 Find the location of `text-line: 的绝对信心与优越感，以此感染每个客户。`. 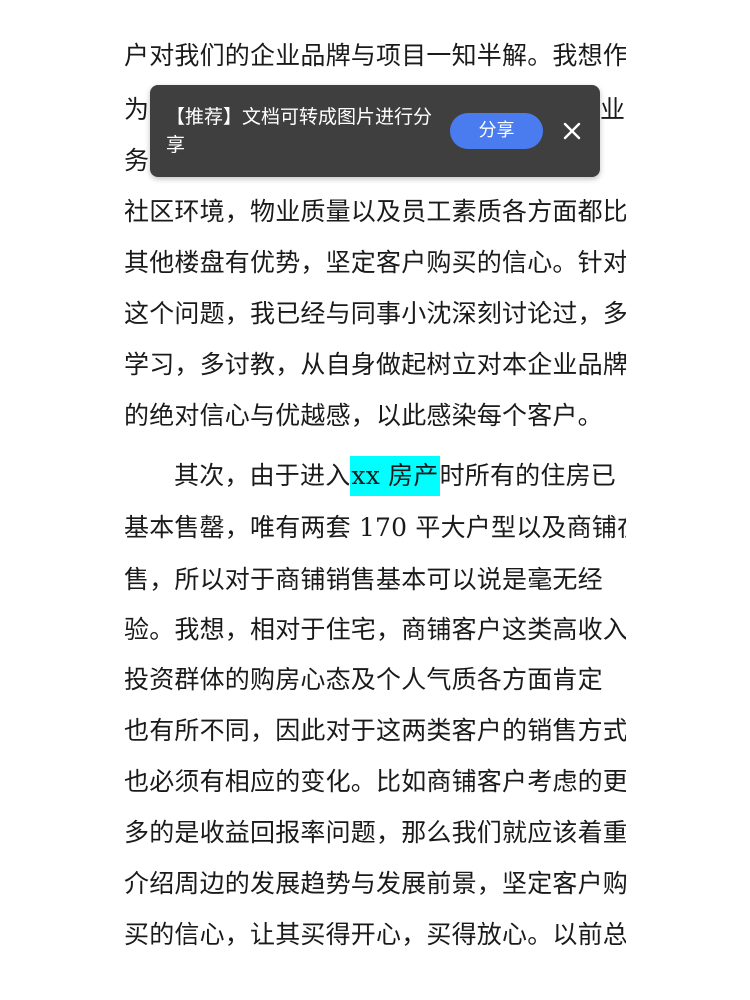

text-line: 的绝对信心与优越感，以此感染每个客户。 is located at coordinates (363, 415).